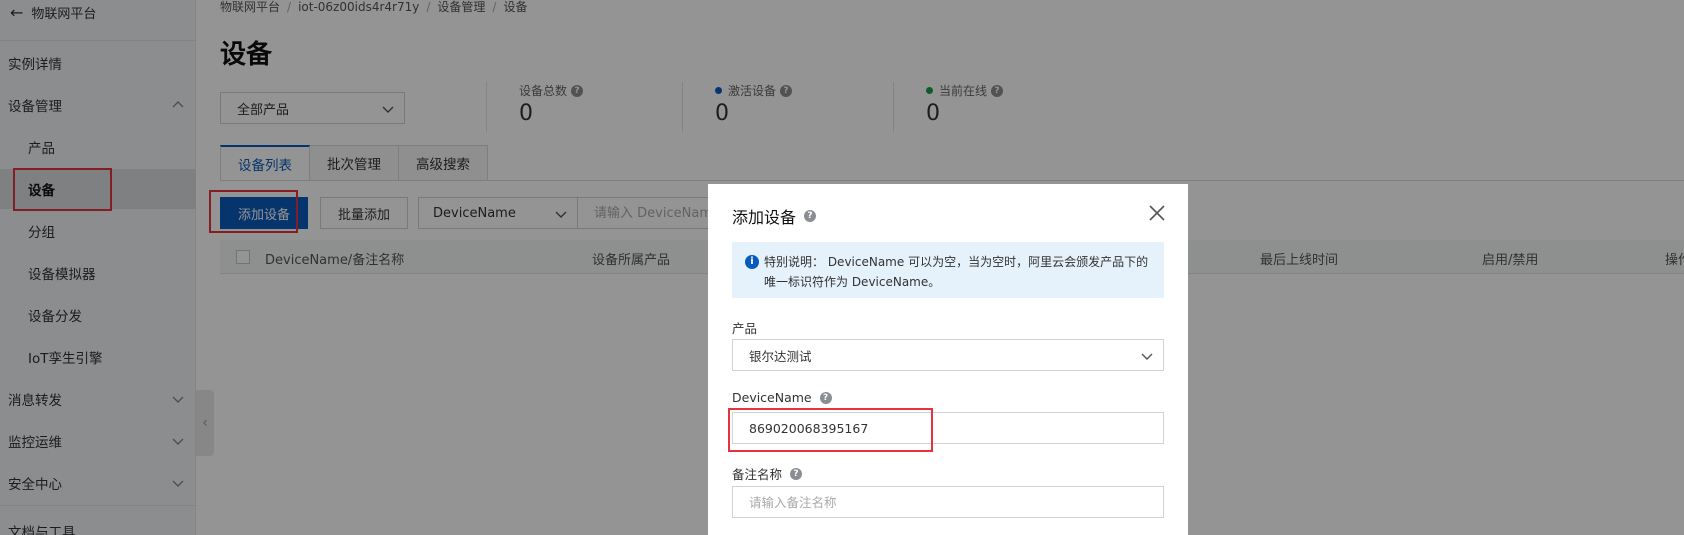 This screenshot has width=1684, height=535. I want to click on label-text: 备注名称, so click(757, 474).